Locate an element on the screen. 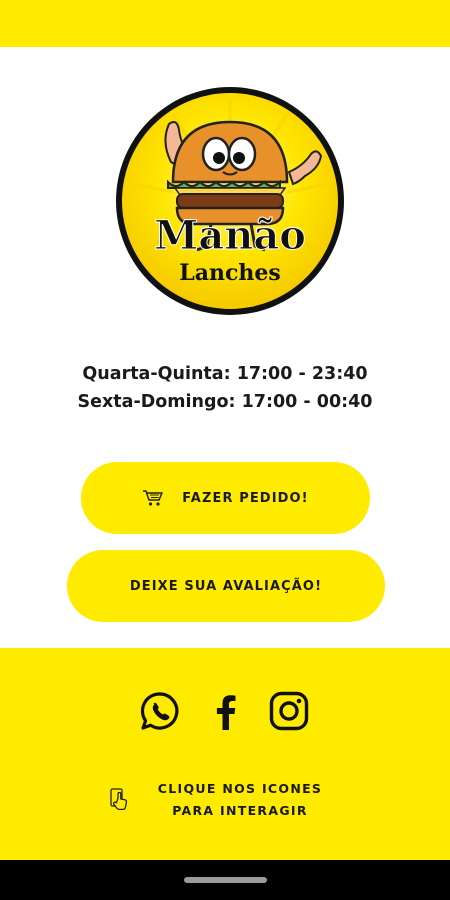 Image resolution: width=450 pixels, height=900 pixels. tap-hand-icon is located at coordinates (120, 800).